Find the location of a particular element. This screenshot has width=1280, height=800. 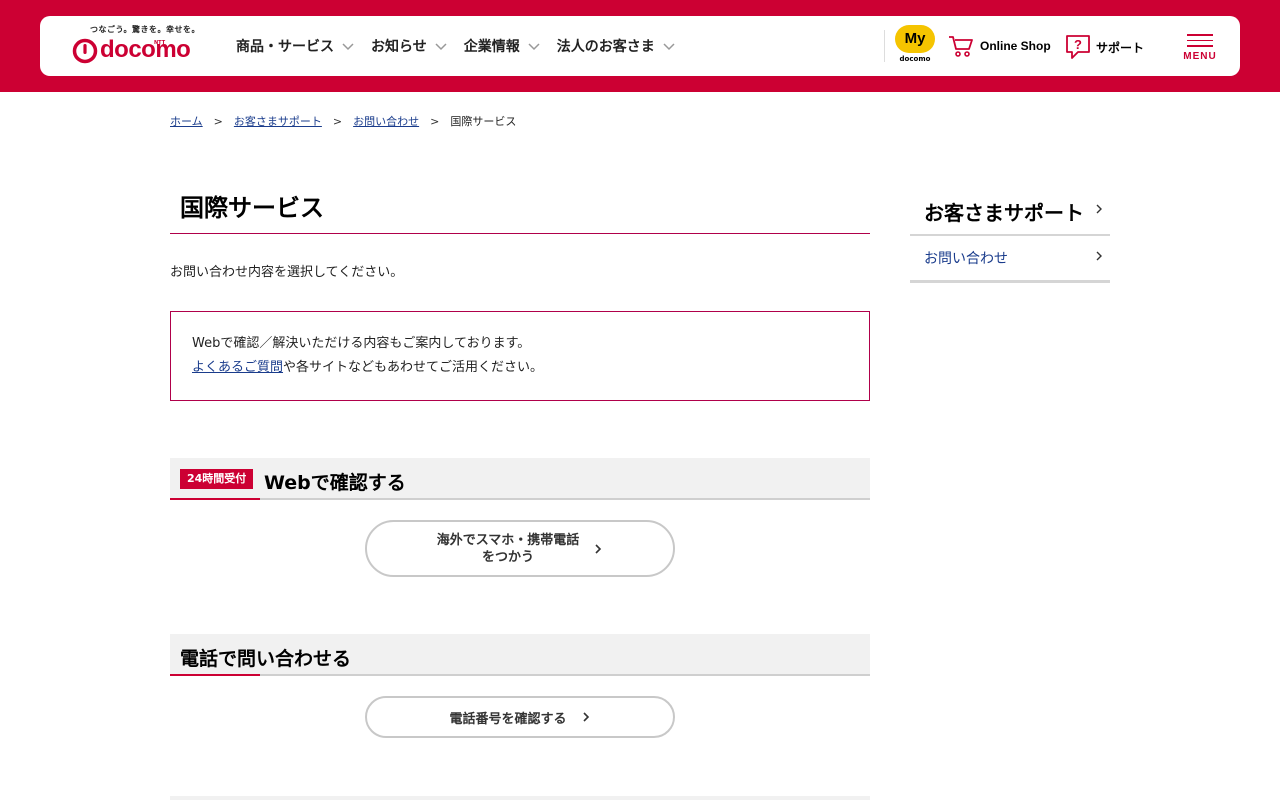

sidebar-title: お客さまサポート is located at coordinates (1004, 213).